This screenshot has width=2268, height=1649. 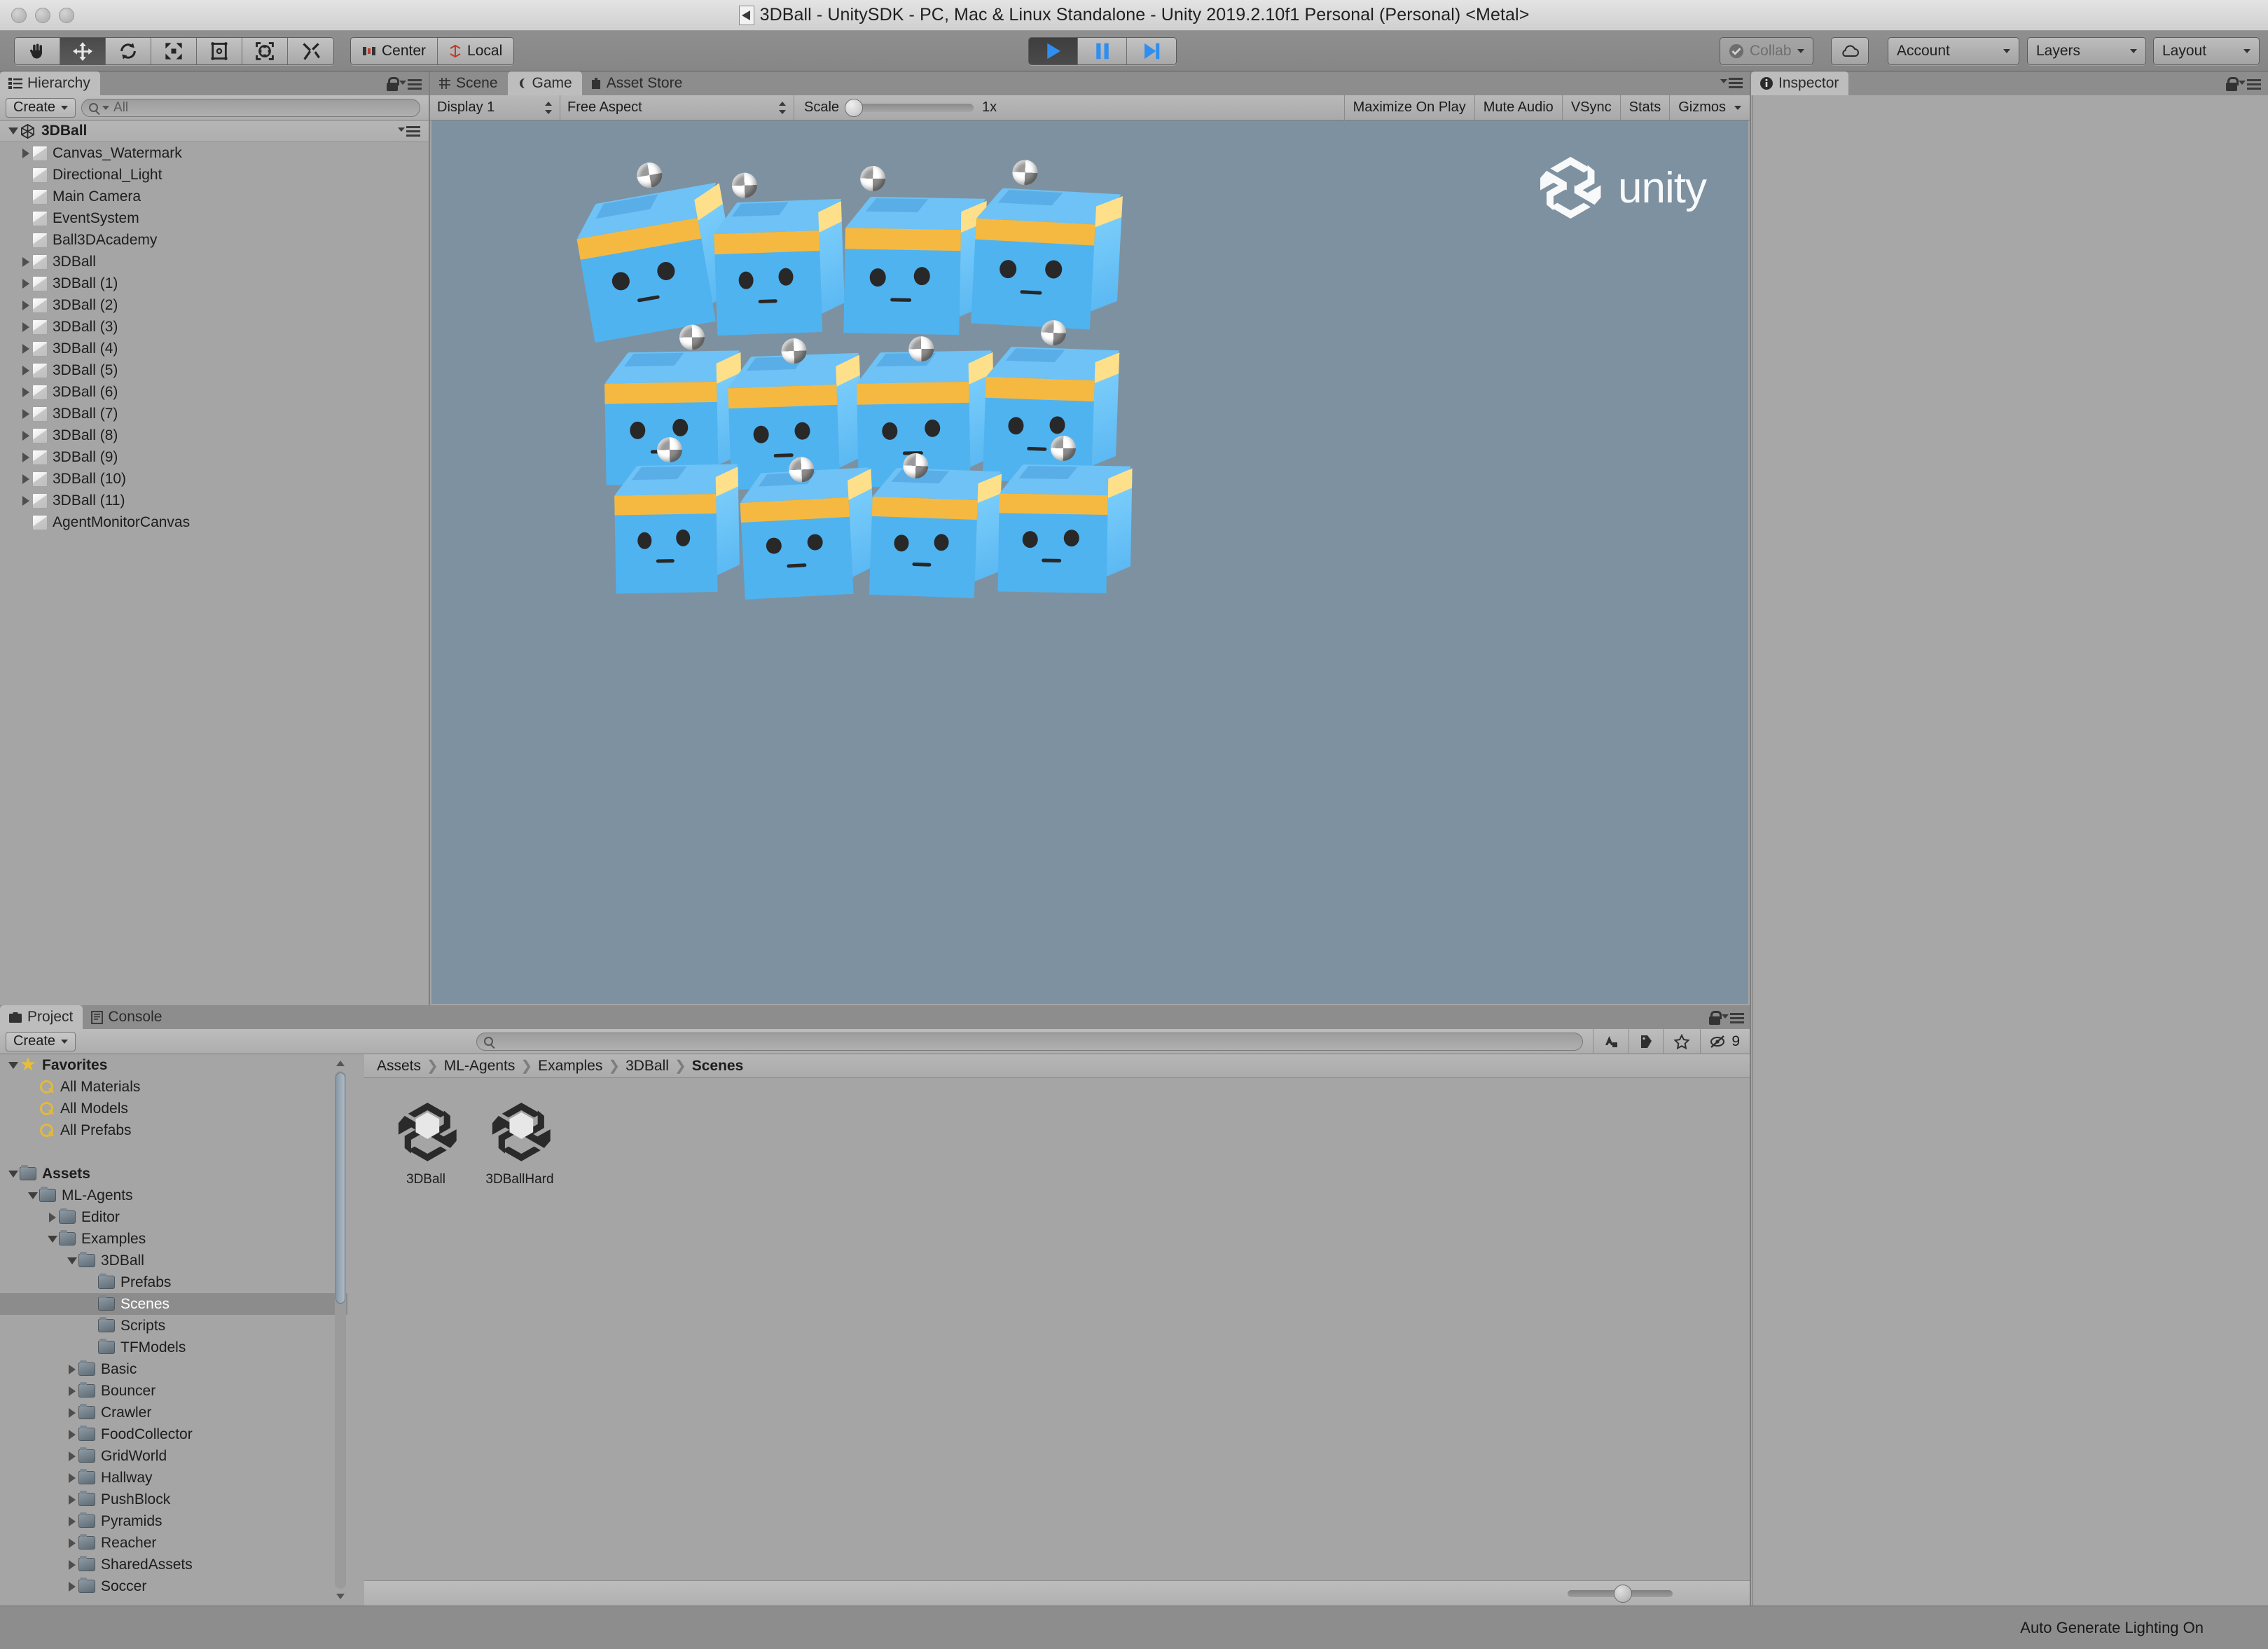 What do you see at coordinates (1623, 1593) in the screenshot?
I see `asset-zoom-slider-knob` at bounding box center [1623, 1593].